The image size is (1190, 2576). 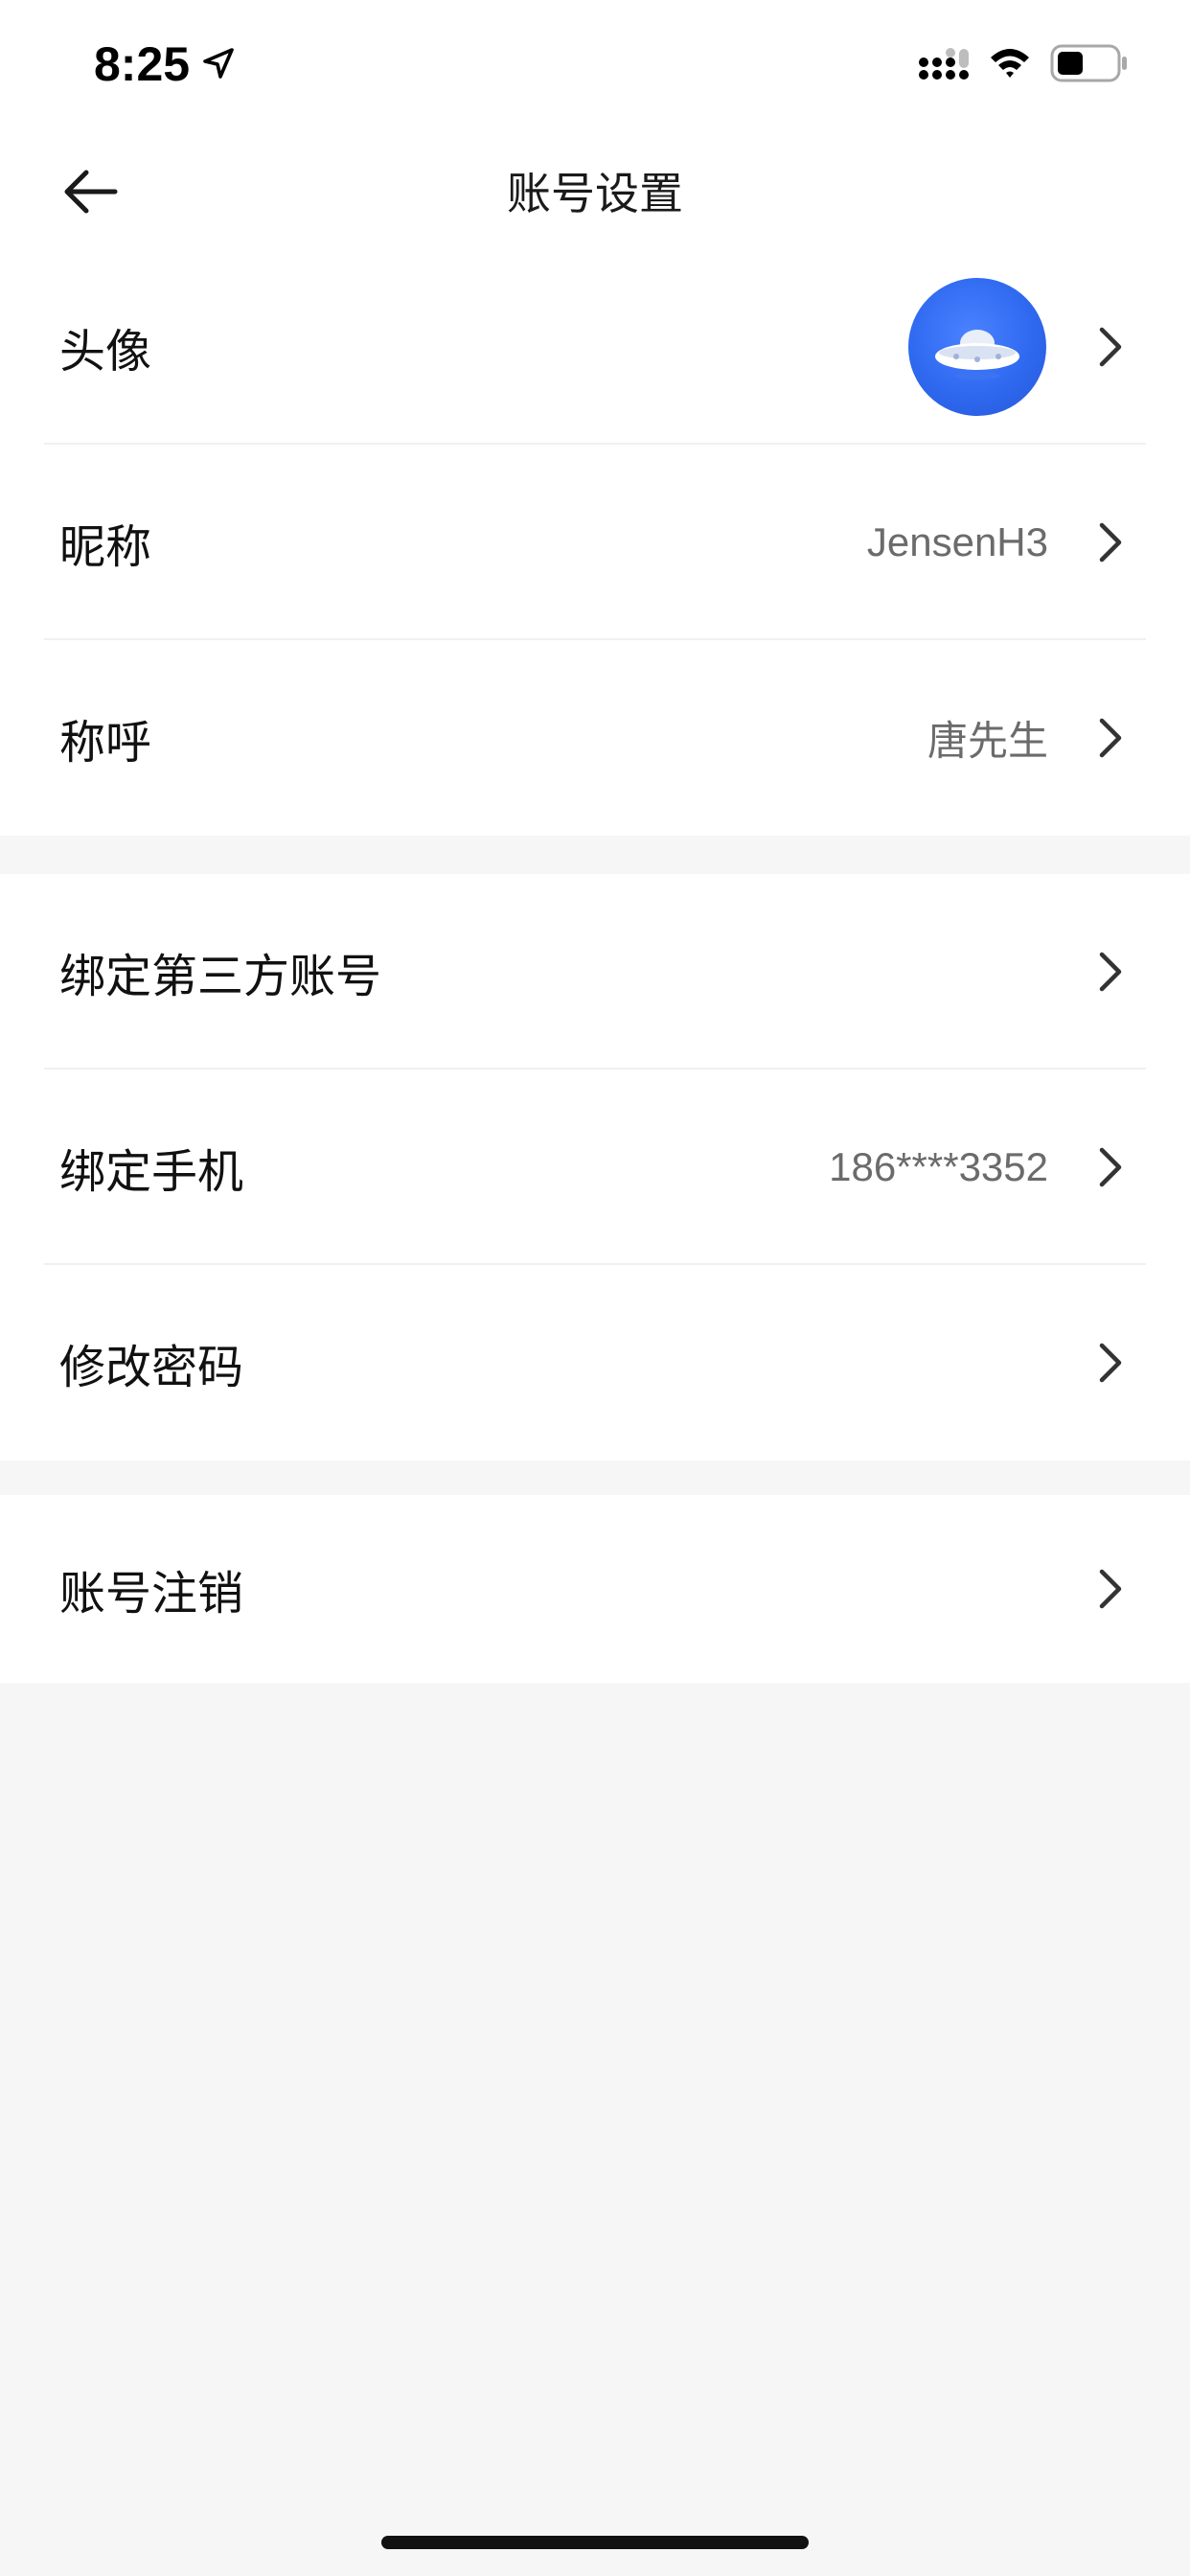 What do you see at coordinates (987, 741) in the screenshot?
I see `salutation-value: 唐先生` at bounding box center [987, 741].